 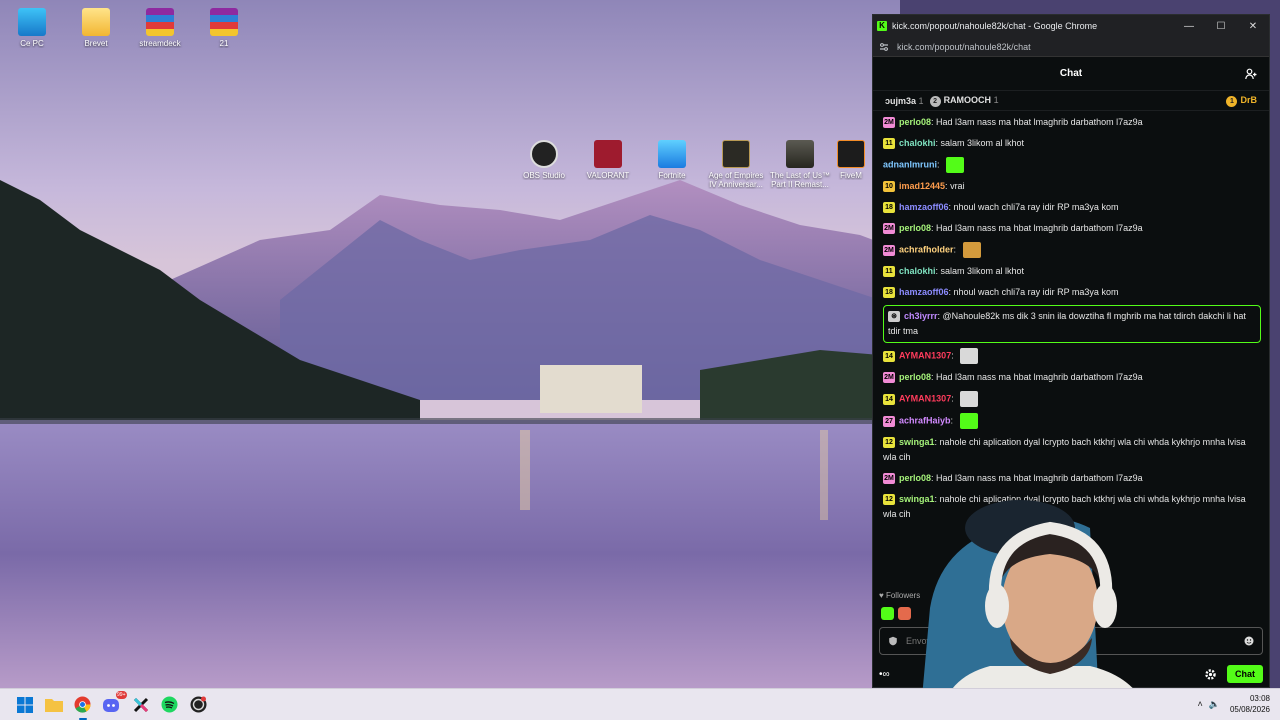 I want to click on desktop-icon-brevet: Brevet, so click(x=96, y=28).